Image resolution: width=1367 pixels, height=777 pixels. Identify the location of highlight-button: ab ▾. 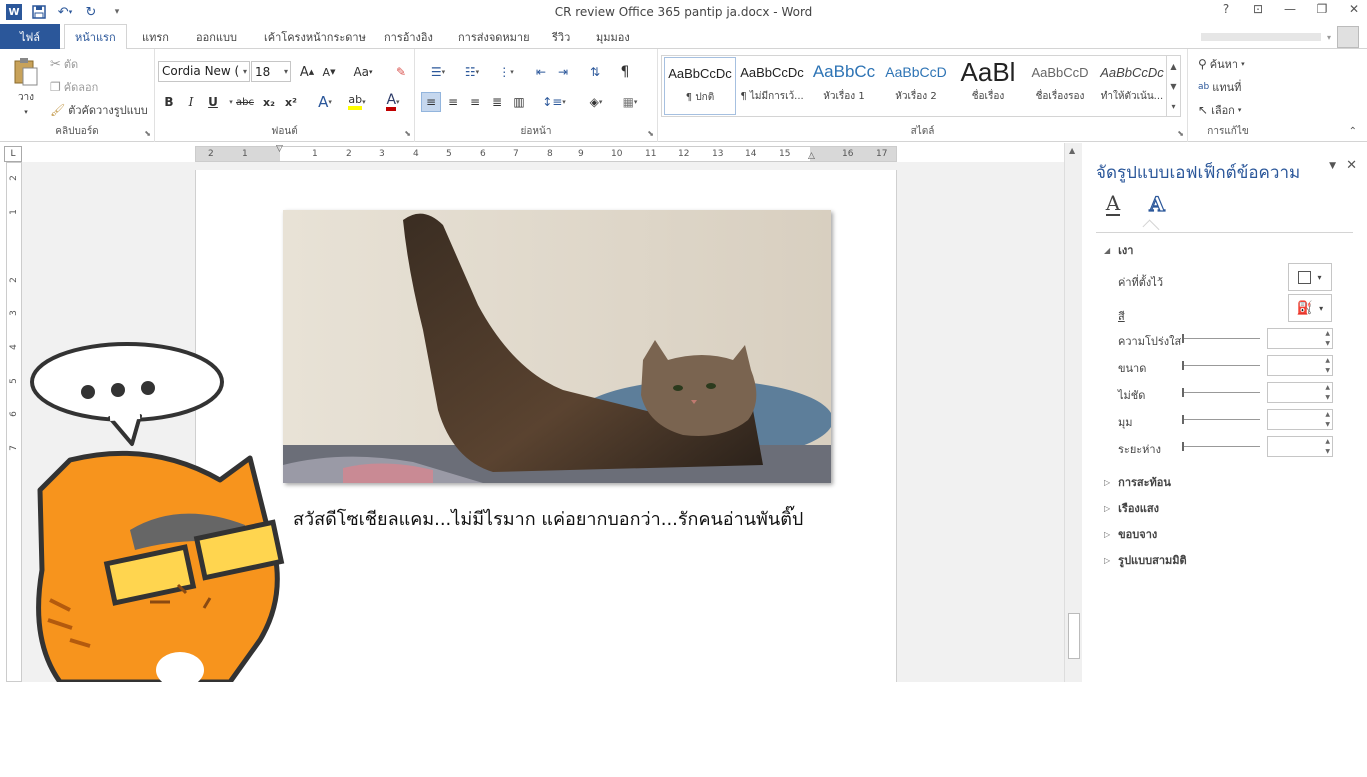
(357, 102).